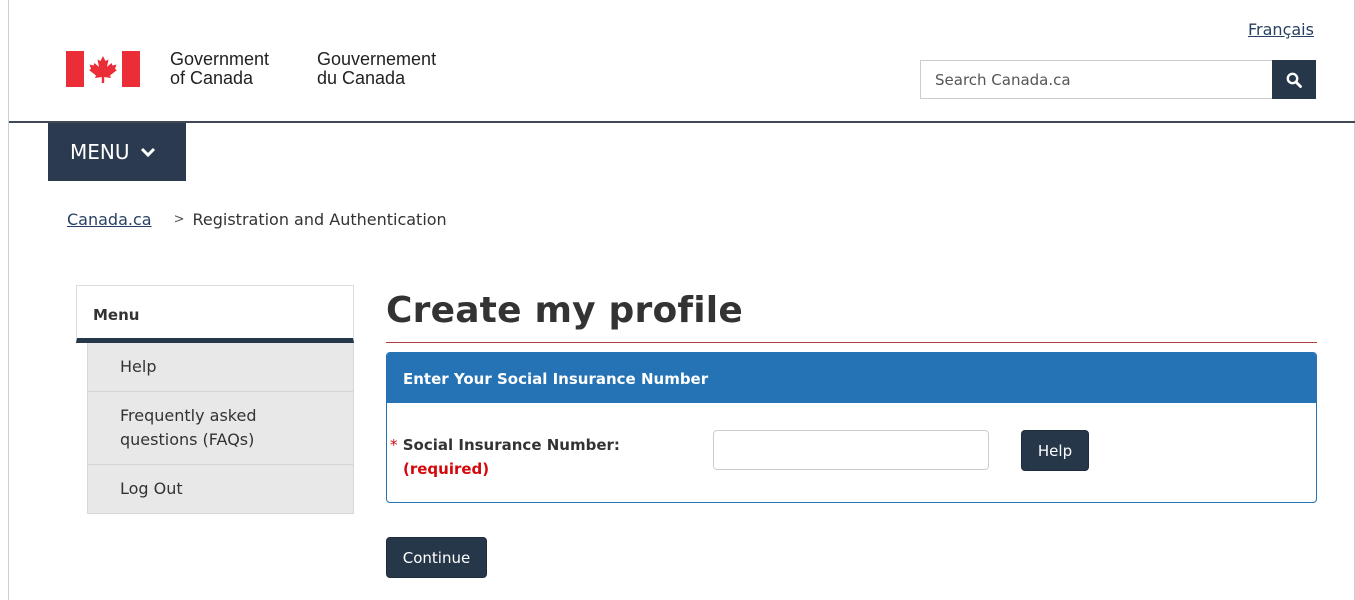  Describe the element at coordinates (394, 445) in the screenshot. I see `required-marker: *` at that location.